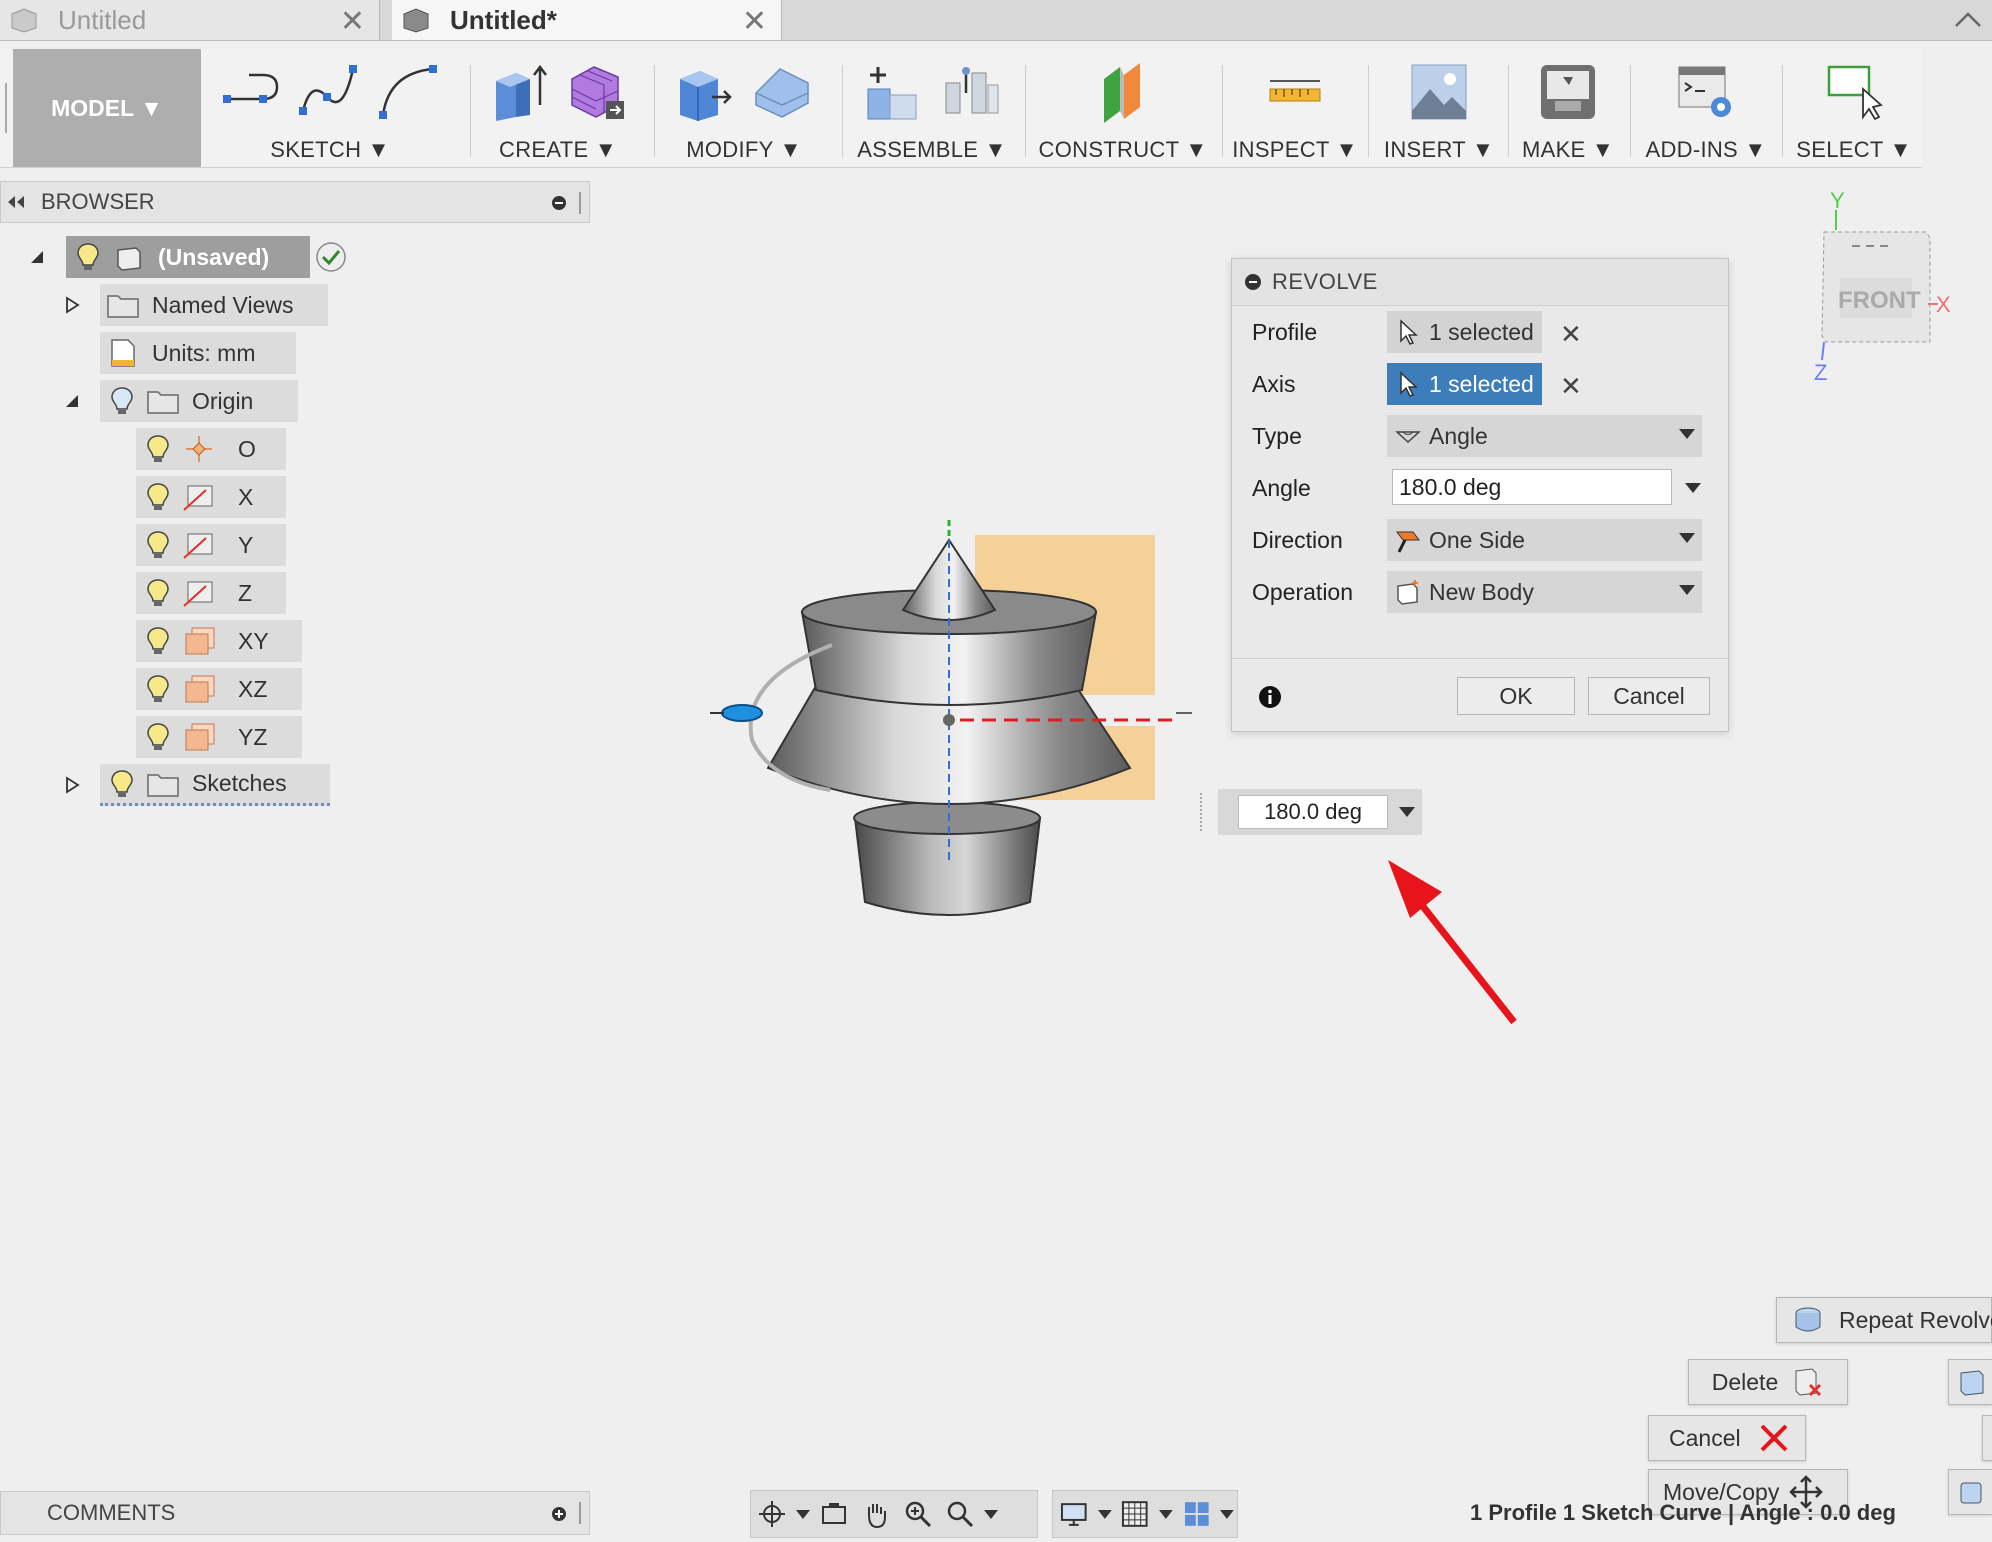  I want to click on clear-profile-icon: ✕, so click(1571, 334).